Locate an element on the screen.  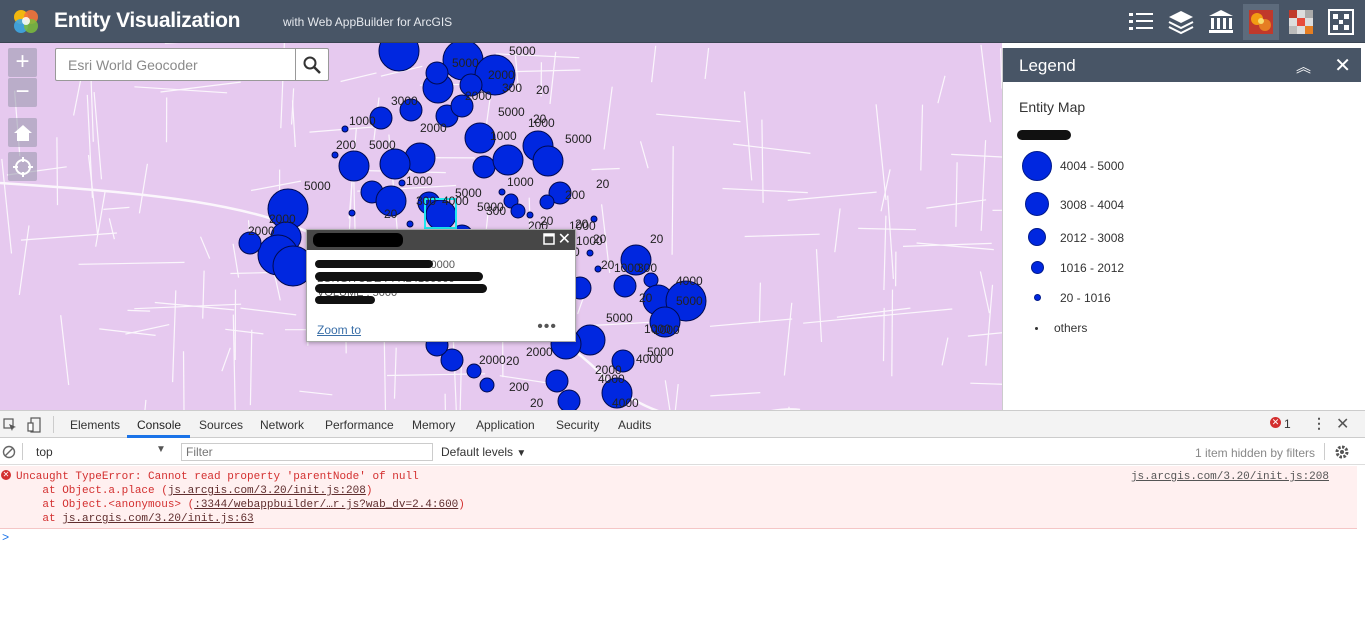
legend-symbol is located at coordinates (1037, 297).